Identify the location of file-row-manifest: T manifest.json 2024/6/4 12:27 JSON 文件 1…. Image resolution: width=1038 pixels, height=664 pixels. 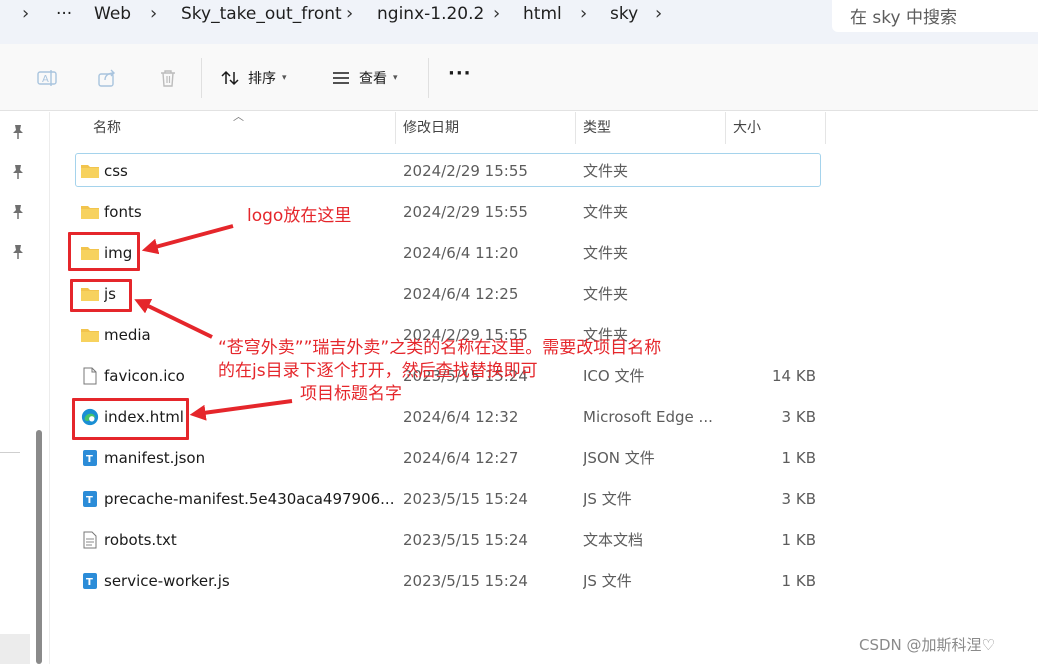
(448, 457).